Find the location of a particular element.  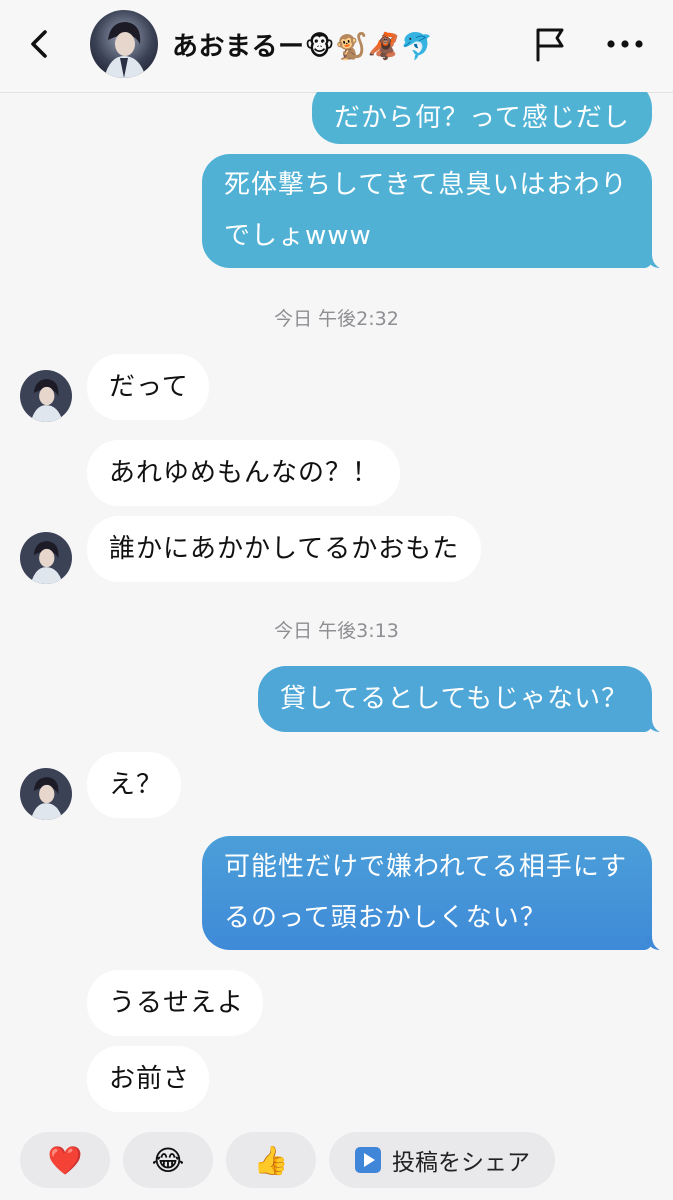

message-text: うるせえよ is located at coordinates (177, 1003).